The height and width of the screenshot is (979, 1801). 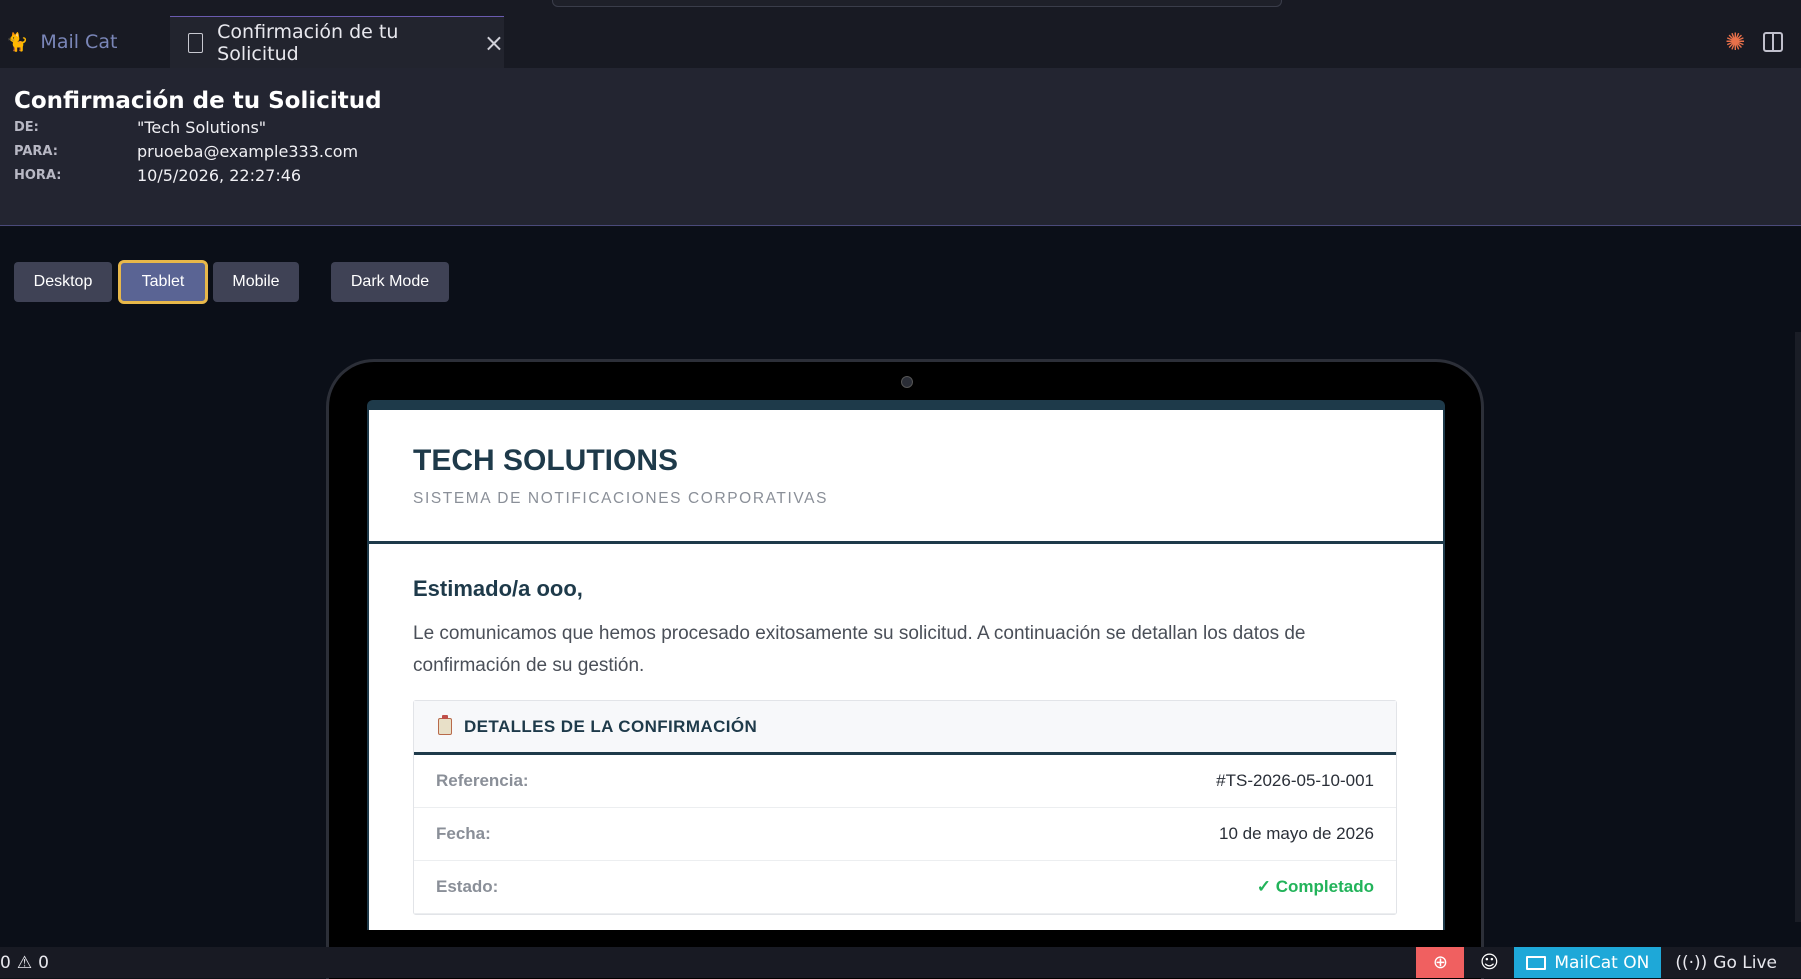 What do you see at coordinates (907, 382) in the screenshot?
I see `camera-dot` at bounding box center [907, 382].